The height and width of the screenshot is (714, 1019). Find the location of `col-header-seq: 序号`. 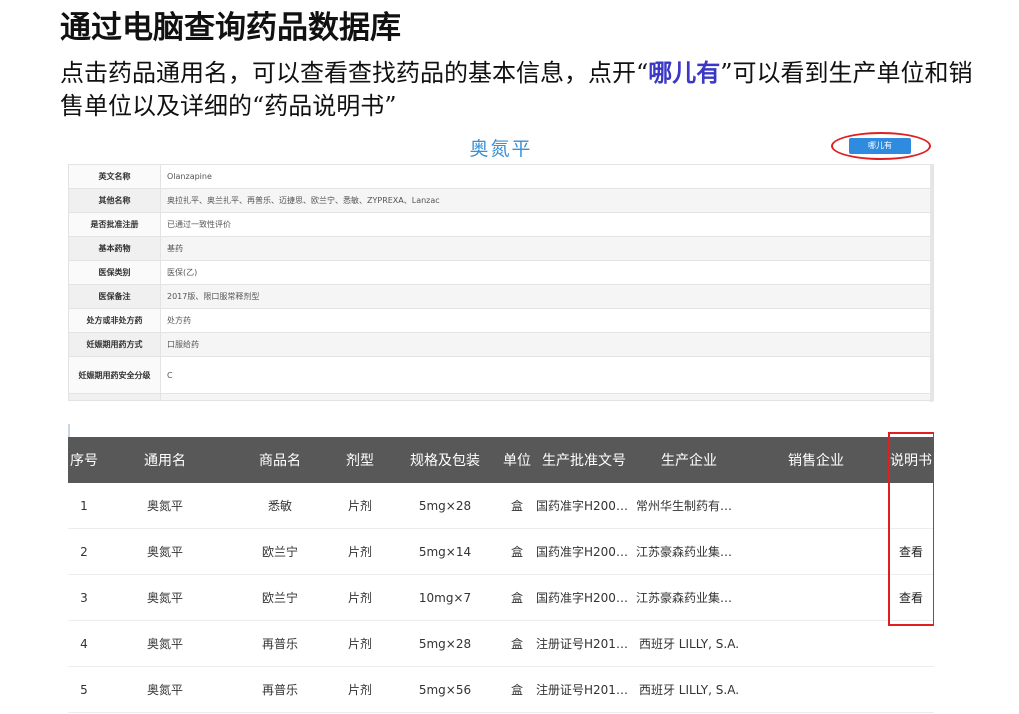

col-header-seq: 序号 is located at coordinates (84, 460).